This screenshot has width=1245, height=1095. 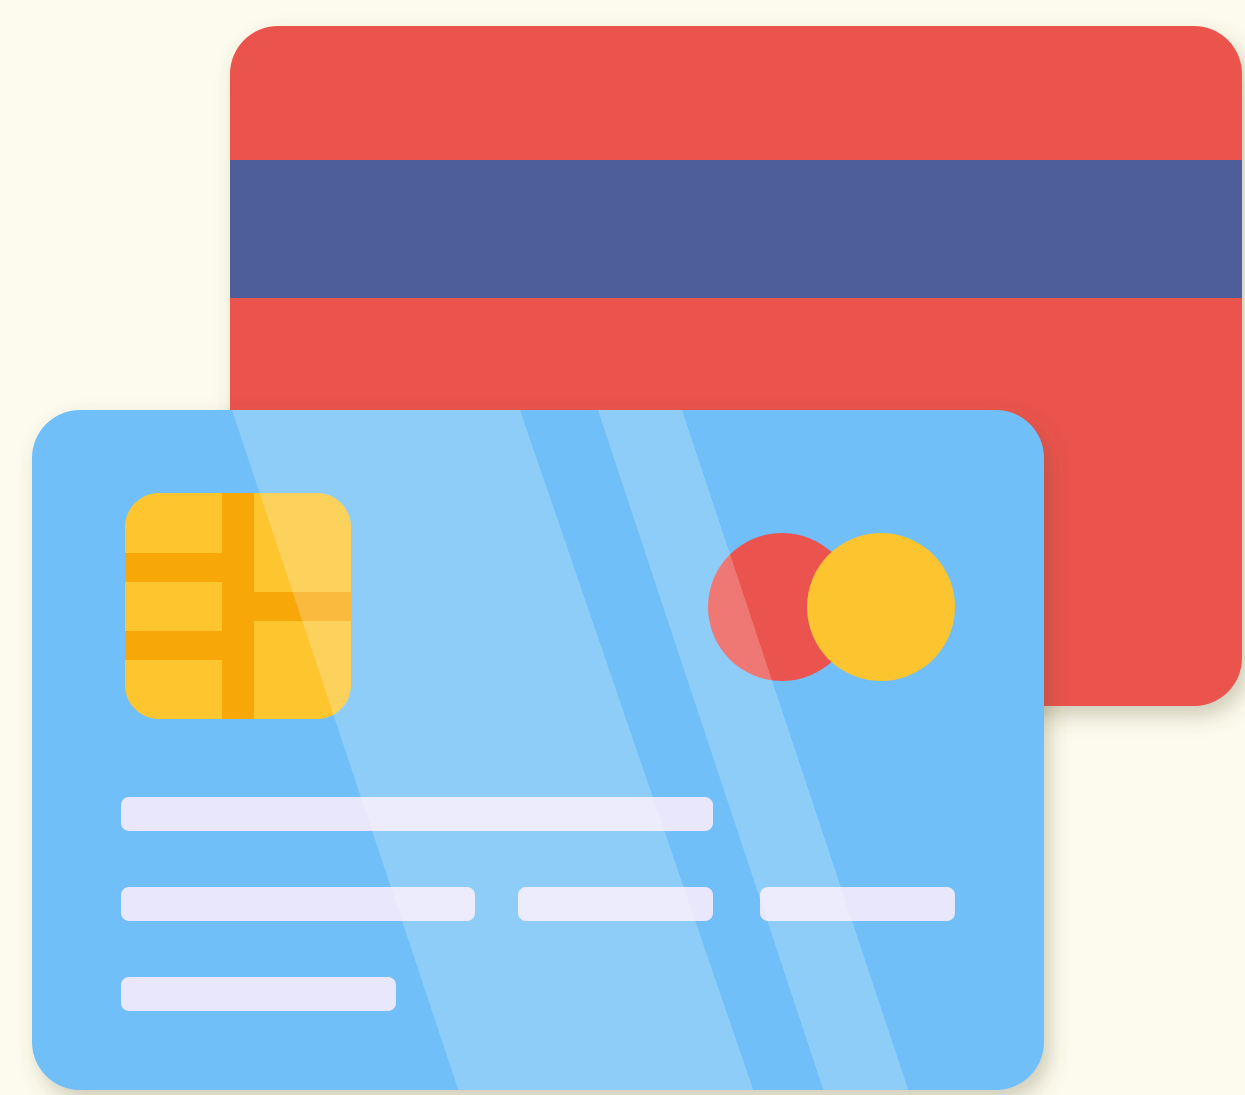 I want to click on logo-circle-right, so click(x=881, y=607).